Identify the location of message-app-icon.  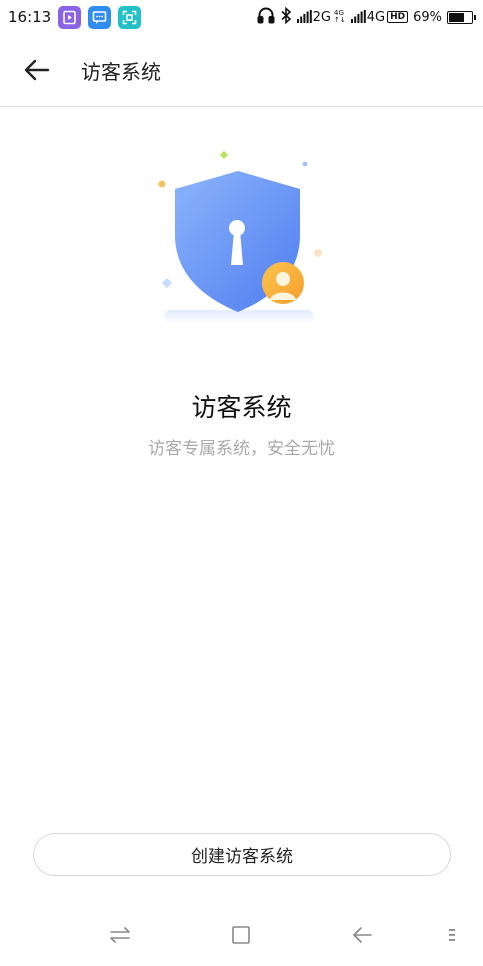
(100, 17).